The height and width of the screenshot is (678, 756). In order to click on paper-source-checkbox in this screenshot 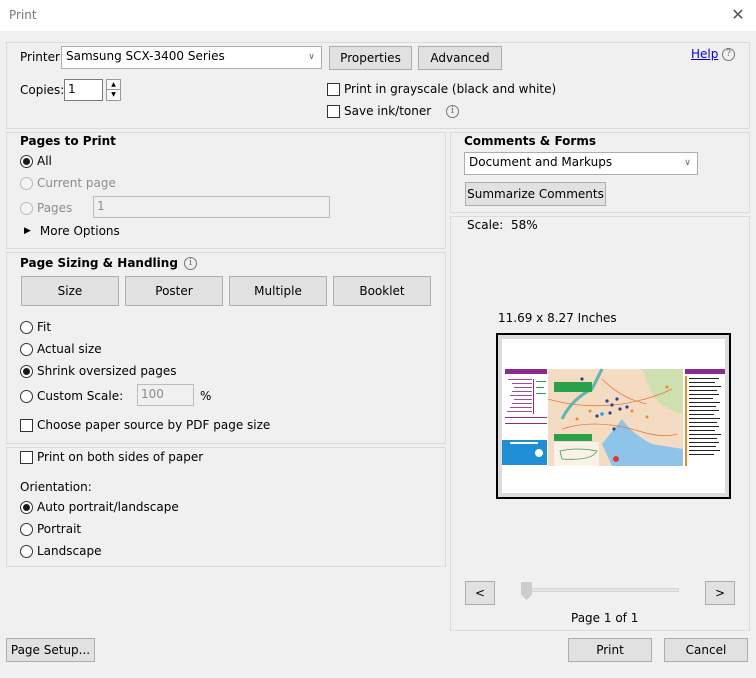, I will do `click(26, 425)`.